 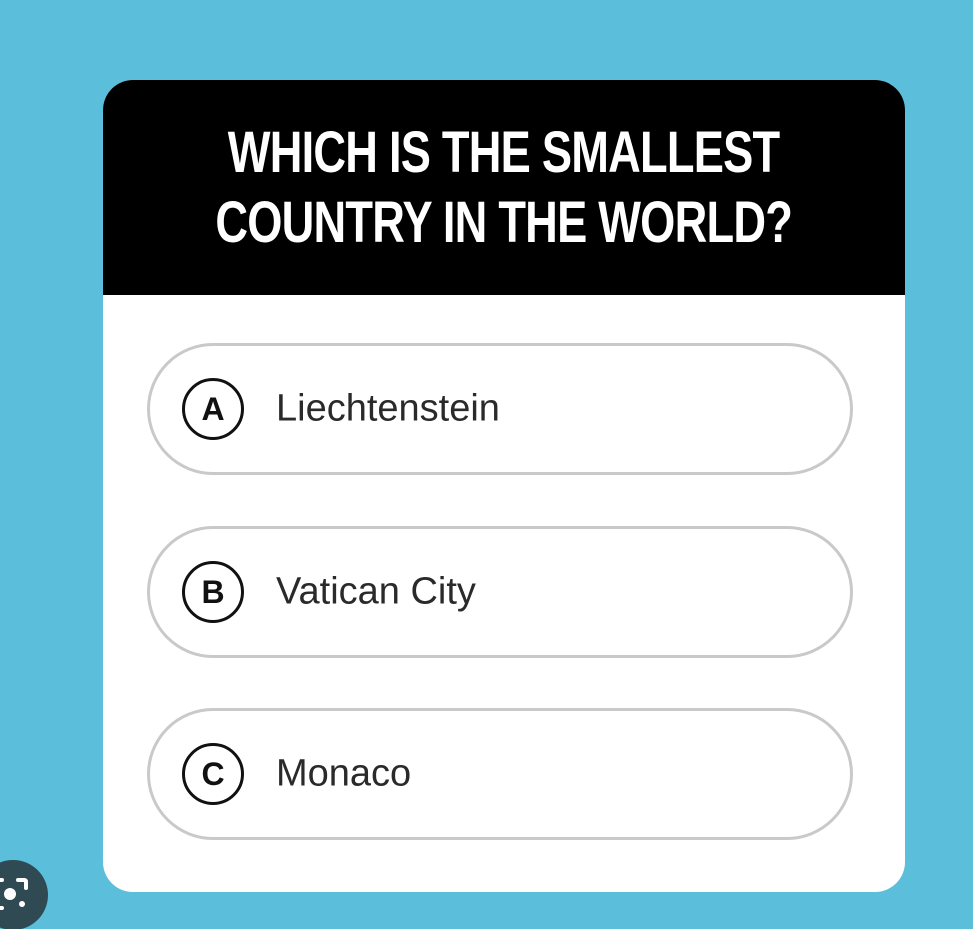 I want to click on option-label: Vatican City, so click(x=376, y=591).